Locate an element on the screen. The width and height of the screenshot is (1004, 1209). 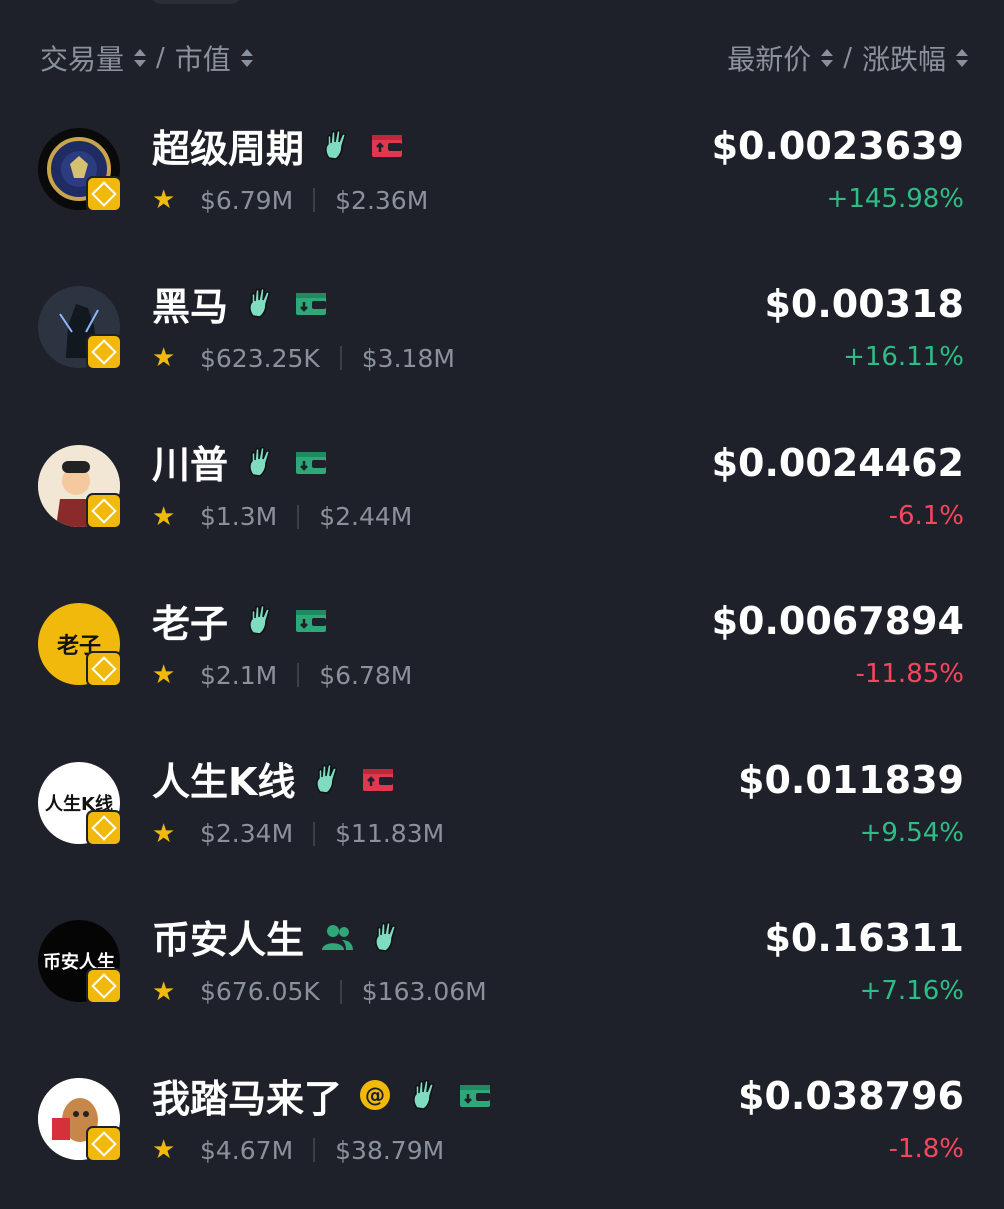
volume-value: $676.05K is located at coordinates (260, 992).